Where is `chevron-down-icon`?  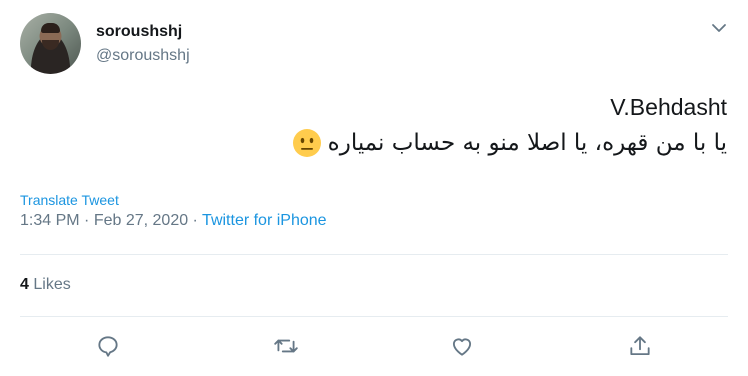 chevron-down-icon is located at coordinates (719, 28).